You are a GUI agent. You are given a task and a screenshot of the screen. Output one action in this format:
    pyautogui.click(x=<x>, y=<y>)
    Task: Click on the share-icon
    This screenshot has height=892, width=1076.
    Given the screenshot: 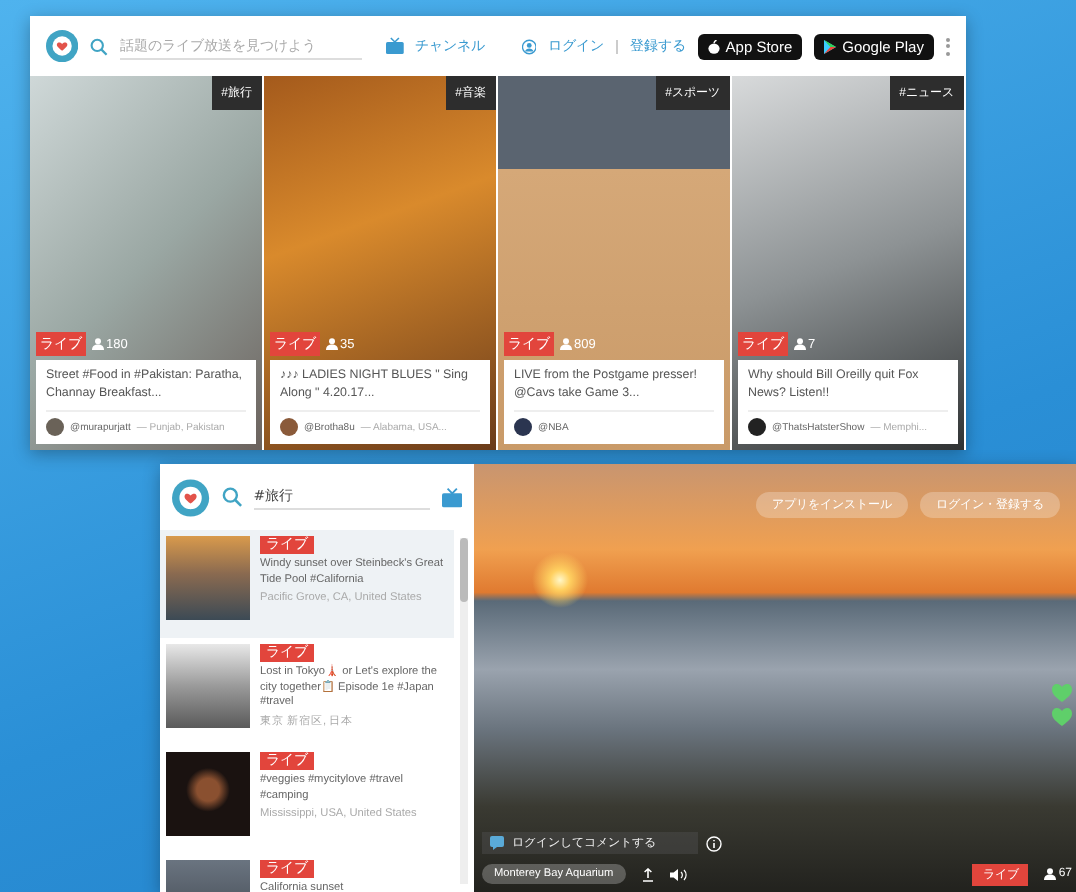 What is the action you would take?
    pyautogui.click(x=647, y=874)
    